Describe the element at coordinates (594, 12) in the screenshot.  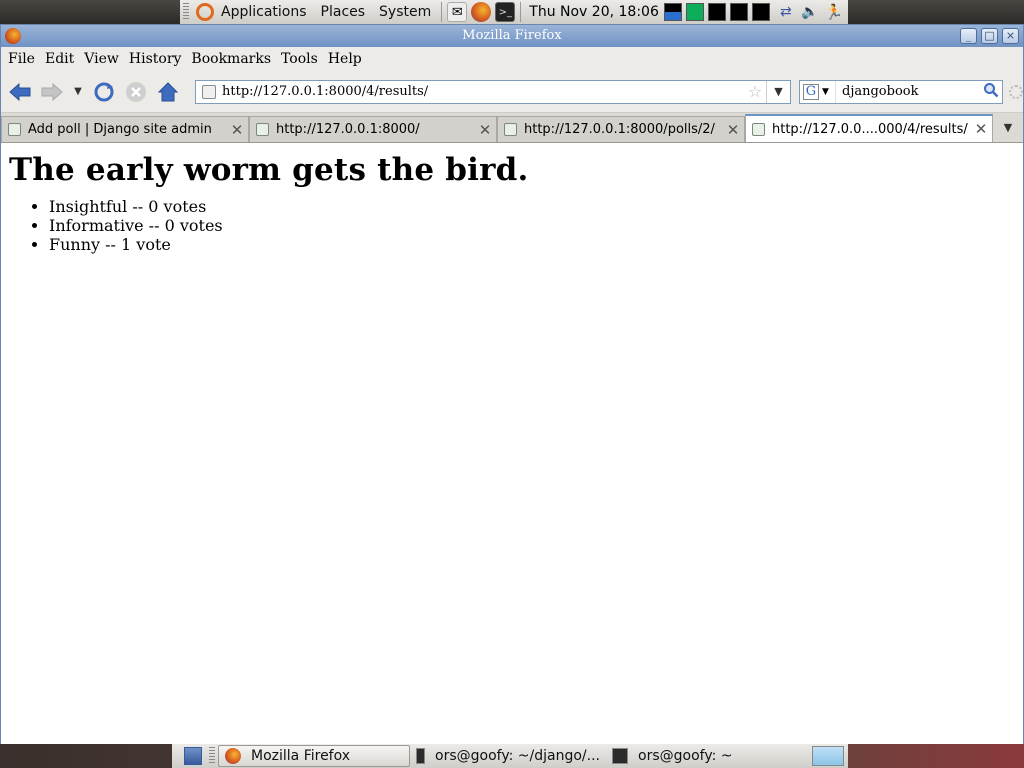
I see `clock: Thu Nov 20, 18:06` at that location.